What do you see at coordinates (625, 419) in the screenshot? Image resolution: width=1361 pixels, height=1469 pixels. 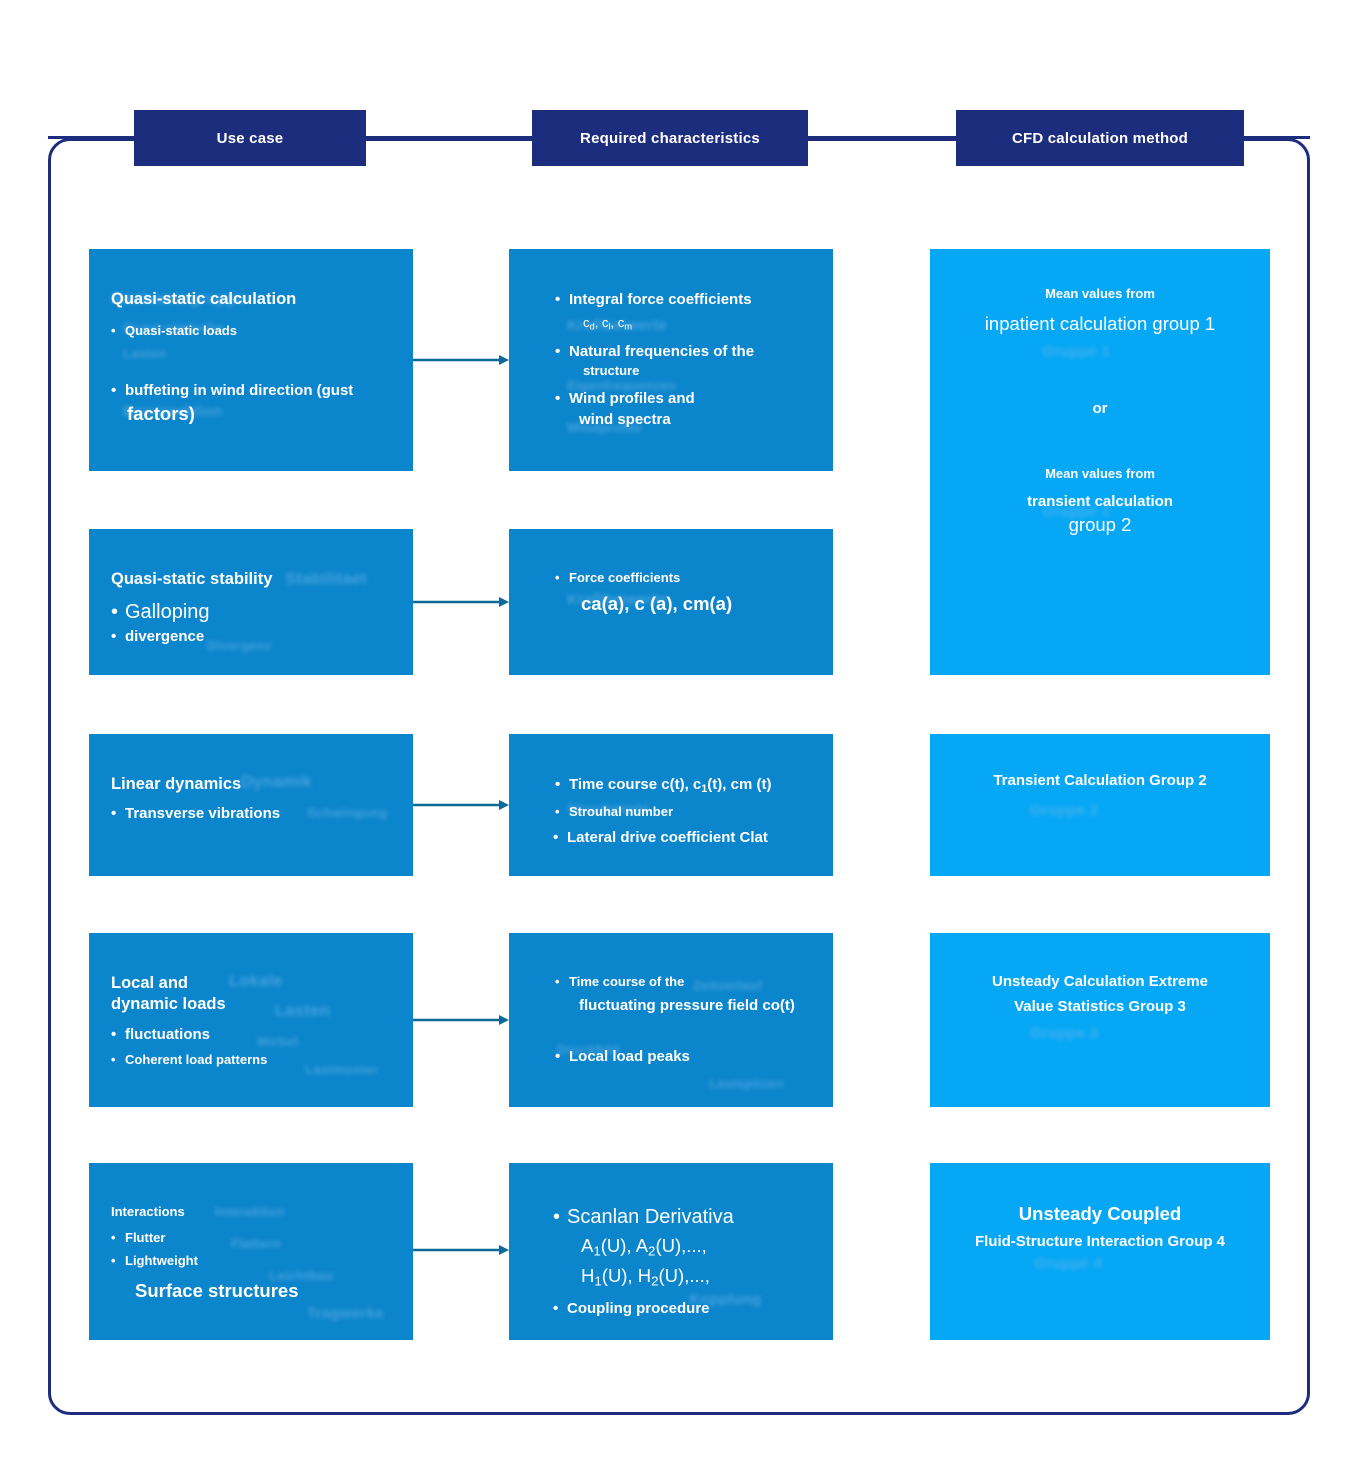 I see `characteristics-1-line-6: wind spectra` at bounding box center [625, 419].